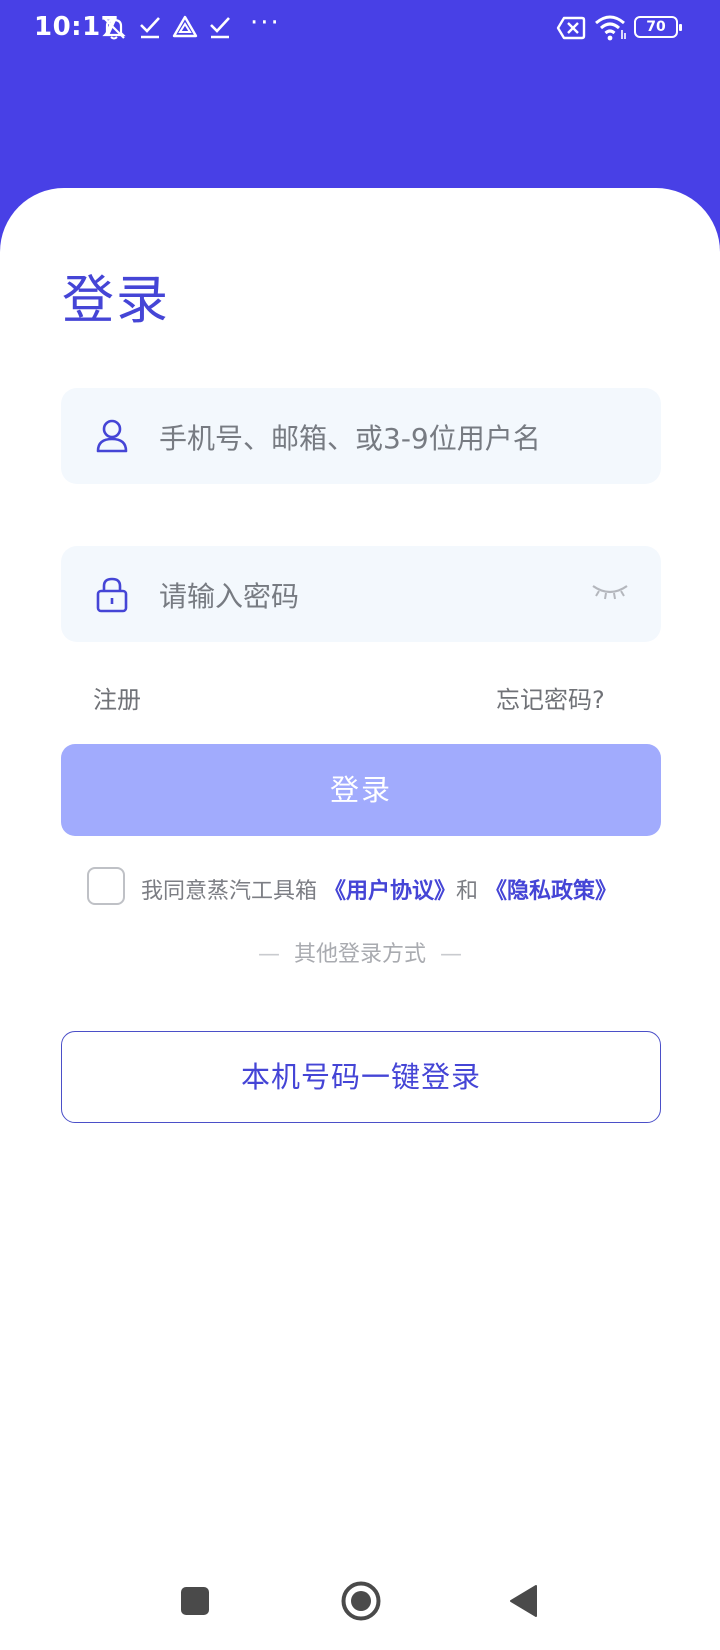 The height and width of the screenshot is (1650, 720). What do you see at coordinates (114, 28) in the screenshot?
I see `mute-icon` at bounding box center [114, 28].